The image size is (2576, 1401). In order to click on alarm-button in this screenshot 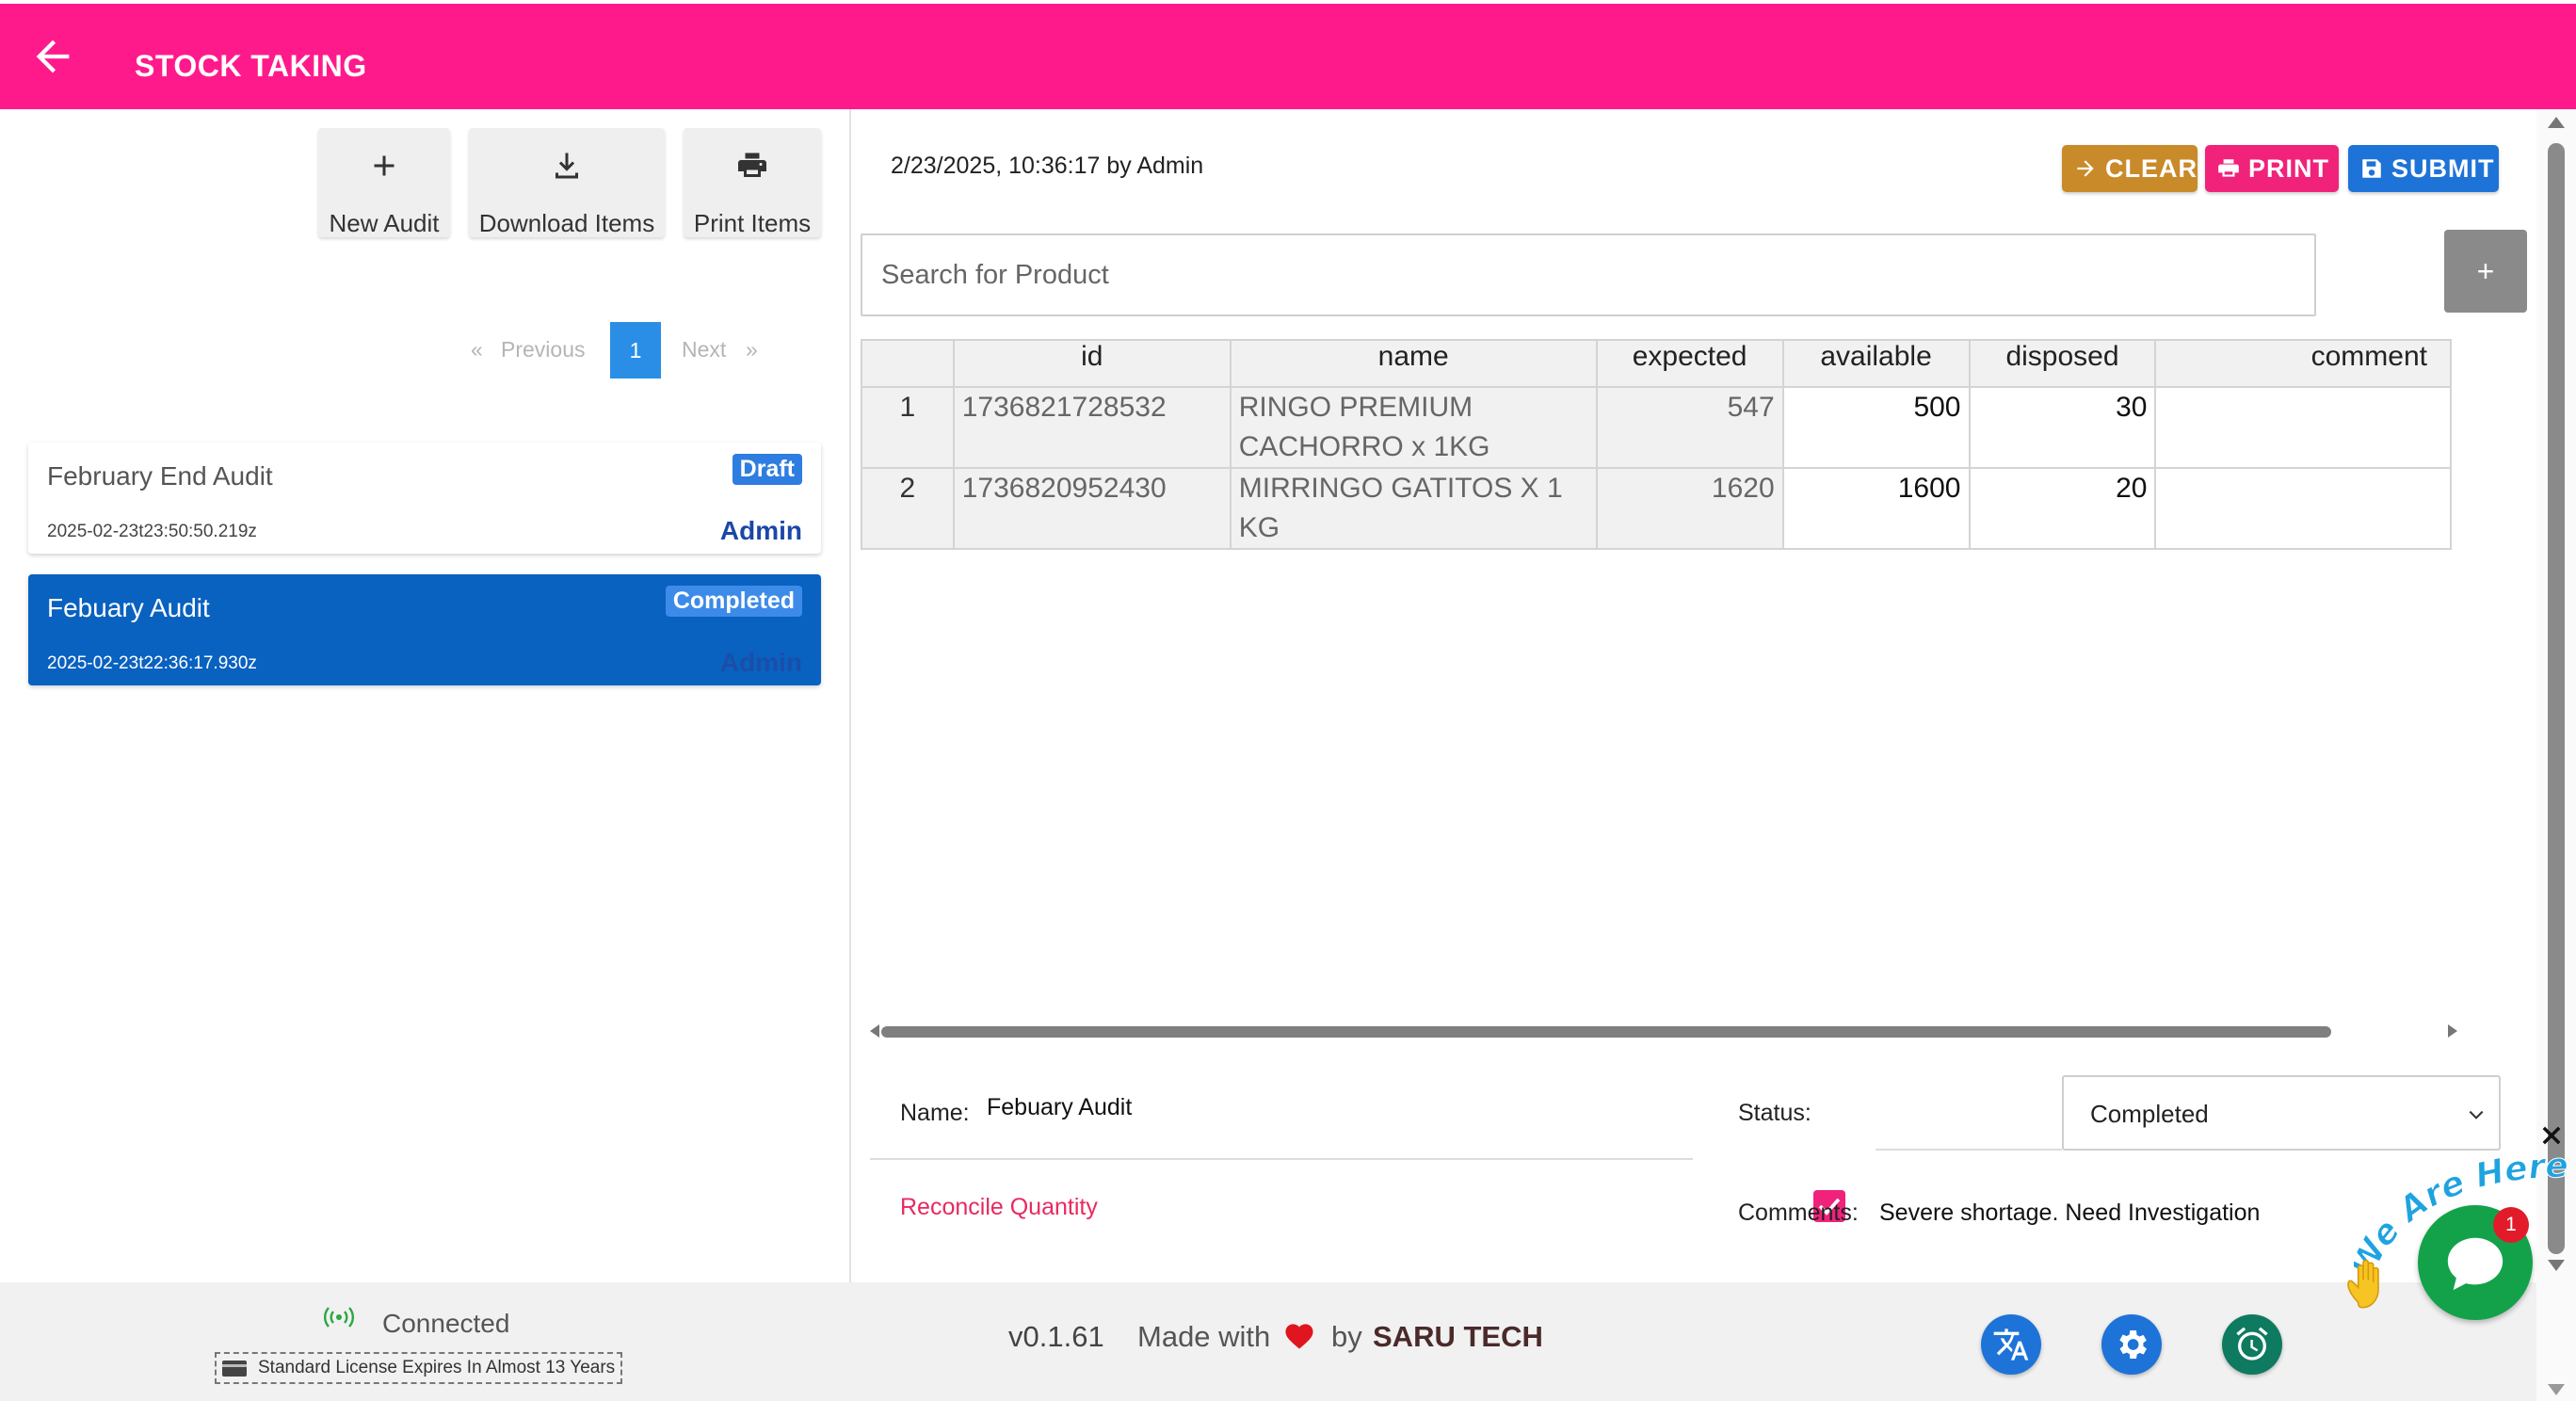, I will do `click(2252, 1344)`.